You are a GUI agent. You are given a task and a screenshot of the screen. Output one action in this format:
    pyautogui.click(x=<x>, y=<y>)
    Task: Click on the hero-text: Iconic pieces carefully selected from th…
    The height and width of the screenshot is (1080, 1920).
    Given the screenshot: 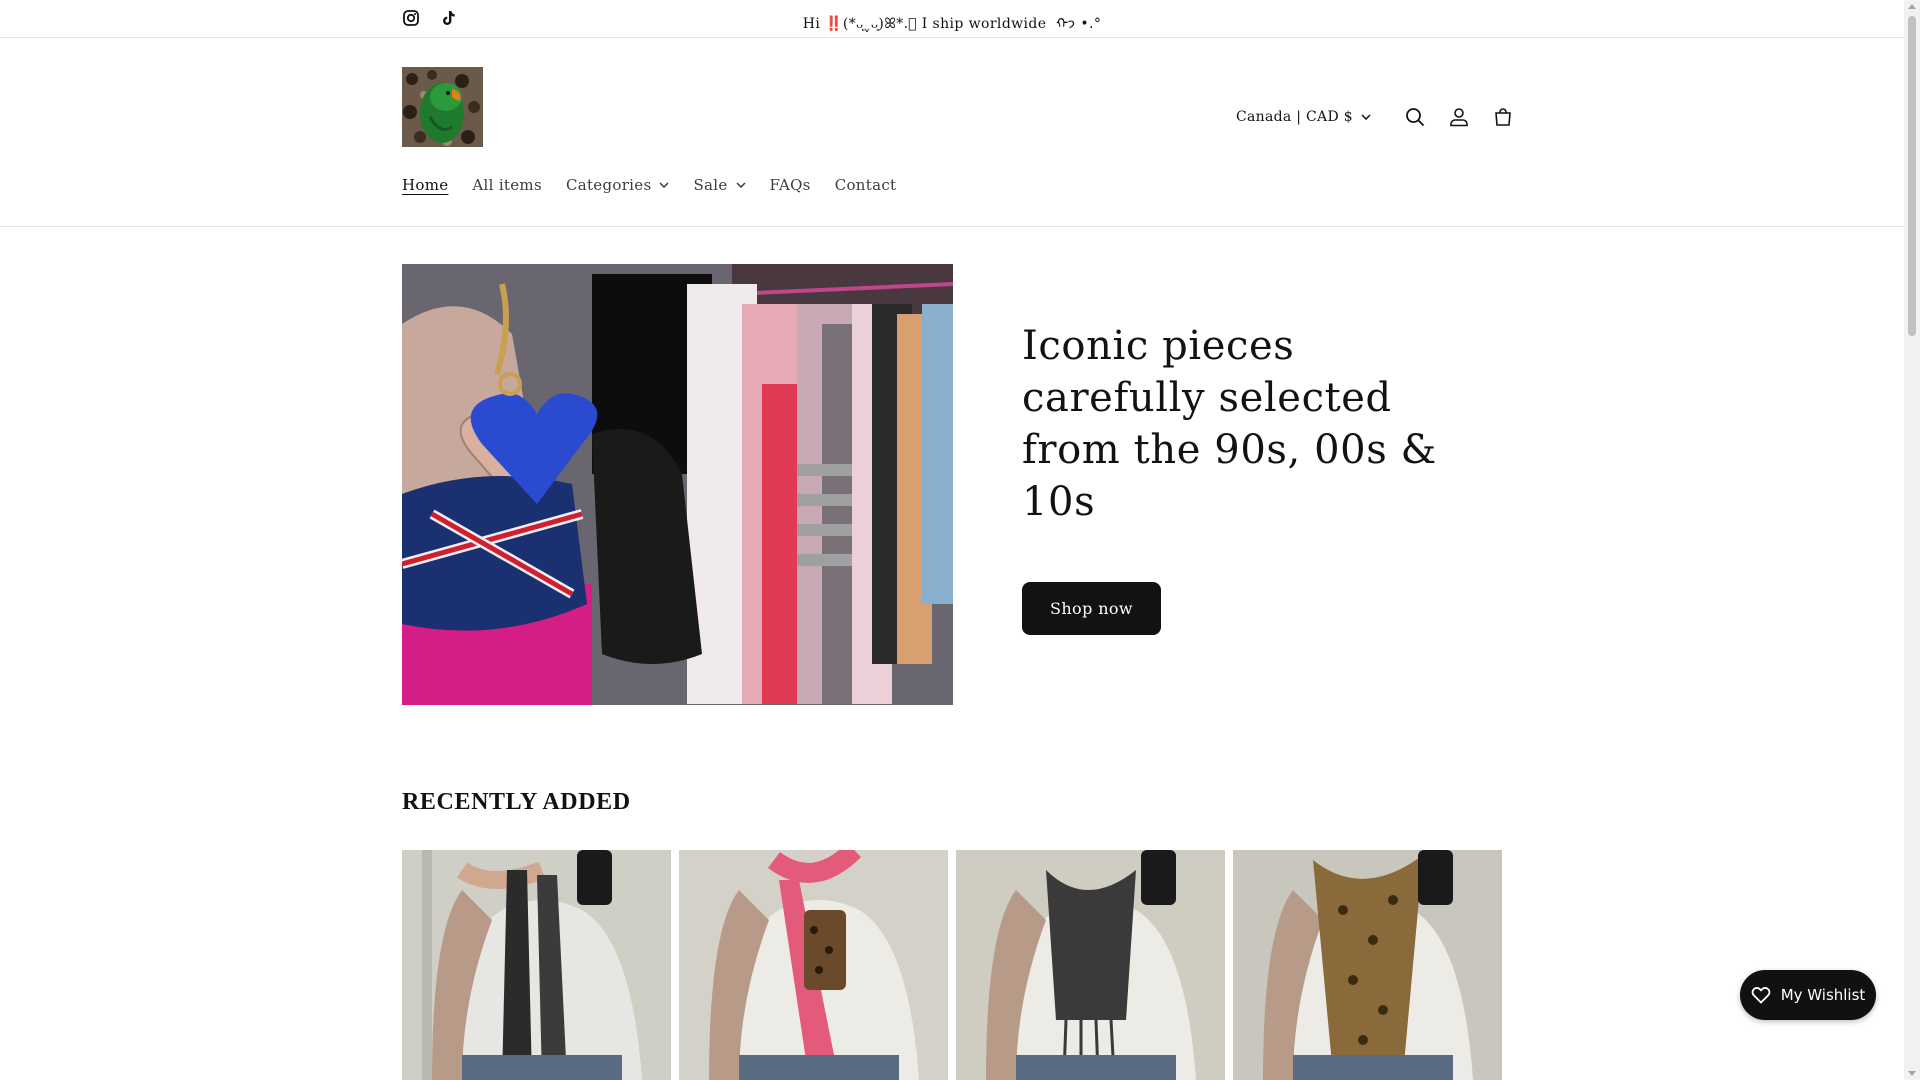 What is the action you would take?
    pyautogui.click(x=1232, y=424)
    